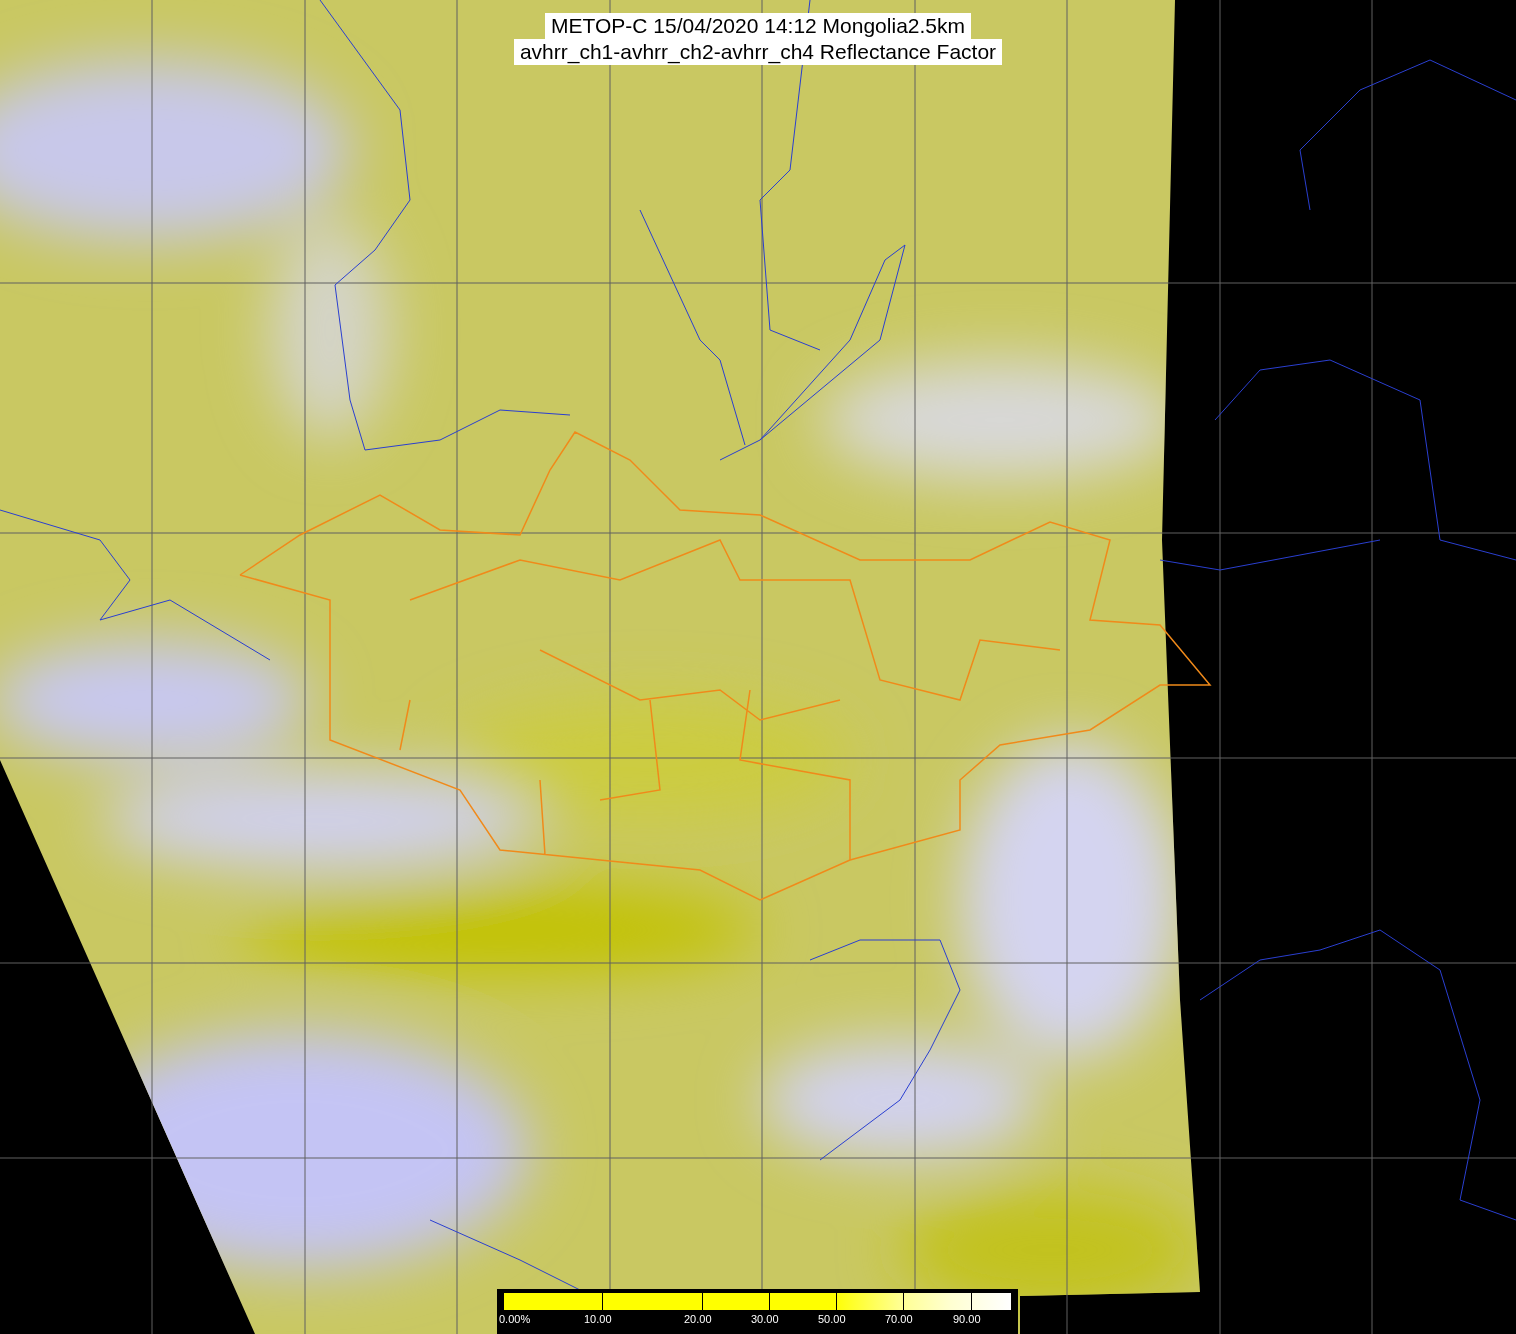  Describe the element at coordinates (899, 1319) in the screenshot. I see `scale-label: 70.00` at that location.